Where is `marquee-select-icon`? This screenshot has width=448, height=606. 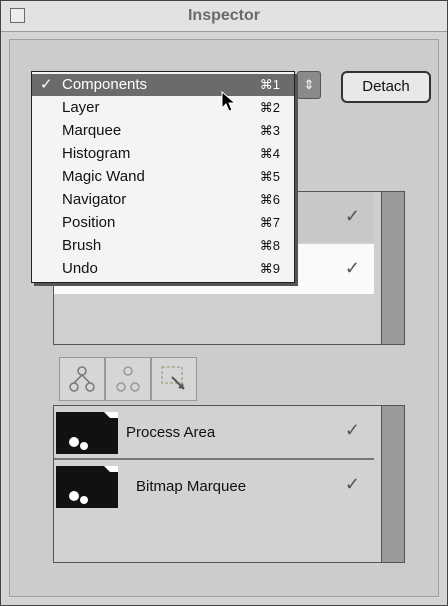
marquee-select-icon is located at coordinates (173, 378).